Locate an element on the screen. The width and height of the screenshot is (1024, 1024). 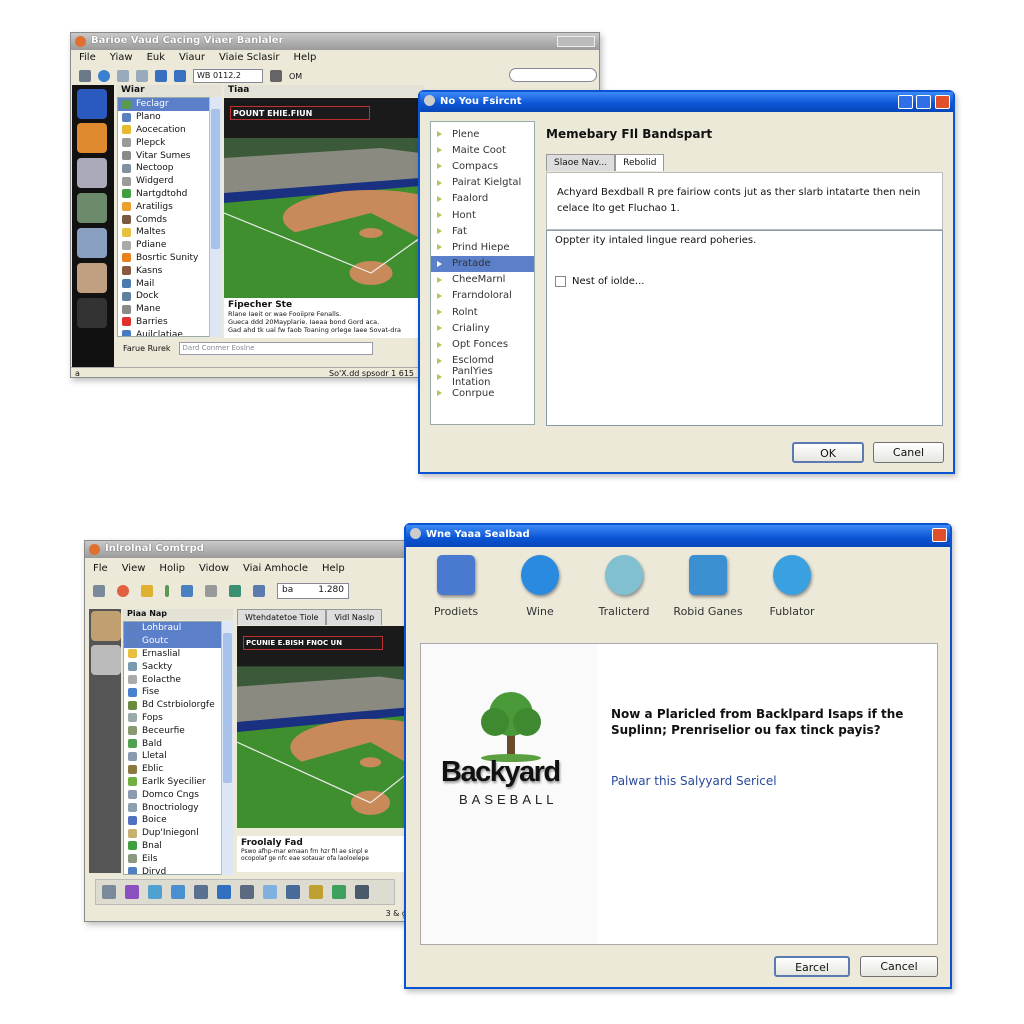
arrow-icon is located at coordinates (92, 313).